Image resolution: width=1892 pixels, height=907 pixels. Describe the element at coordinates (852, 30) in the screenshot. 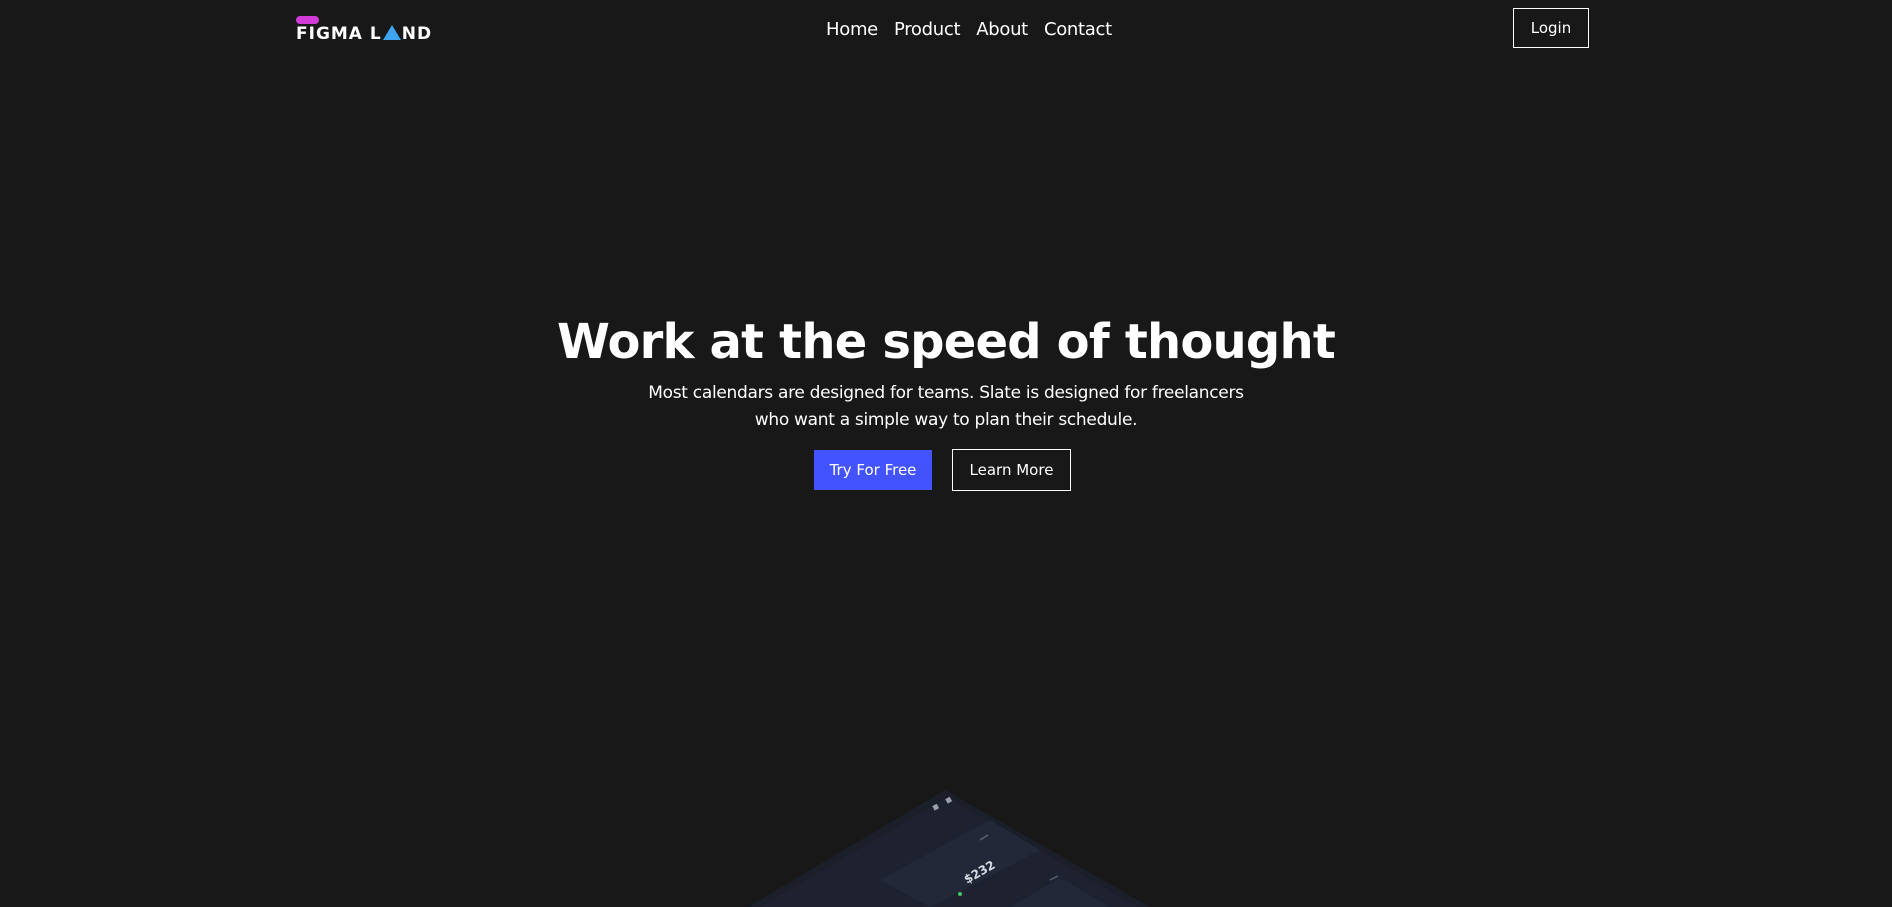

I see `nav-home-link: Home` at that location.